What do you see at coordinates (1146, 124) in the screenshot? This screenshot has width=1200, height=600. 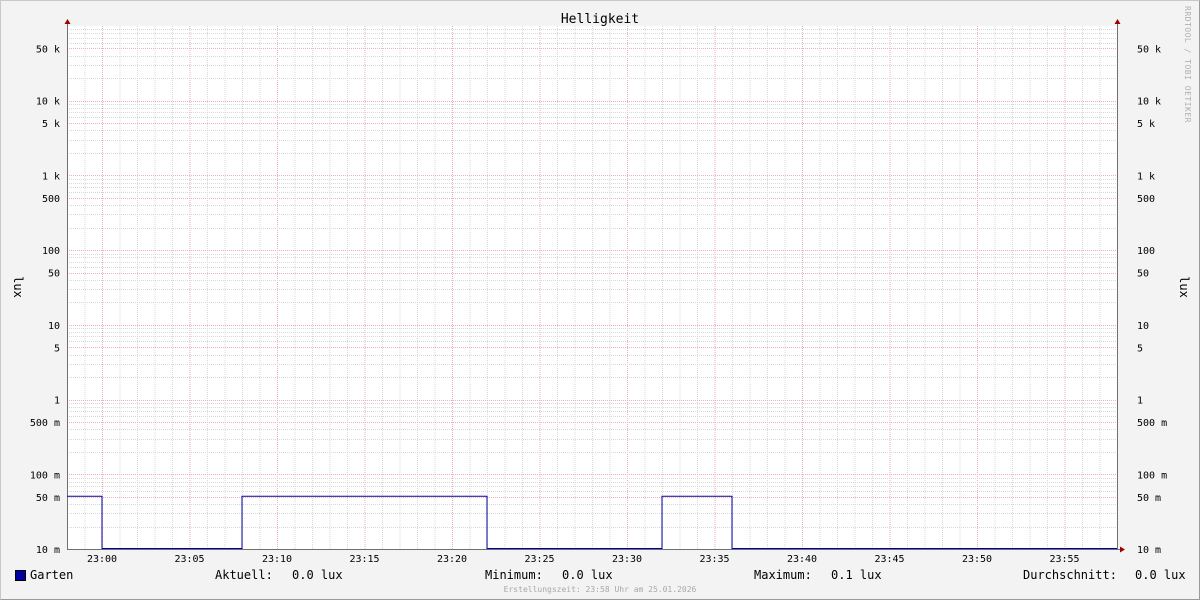 I see `y-tick-label-right: 5 k` at bounding box center [1146, 124].